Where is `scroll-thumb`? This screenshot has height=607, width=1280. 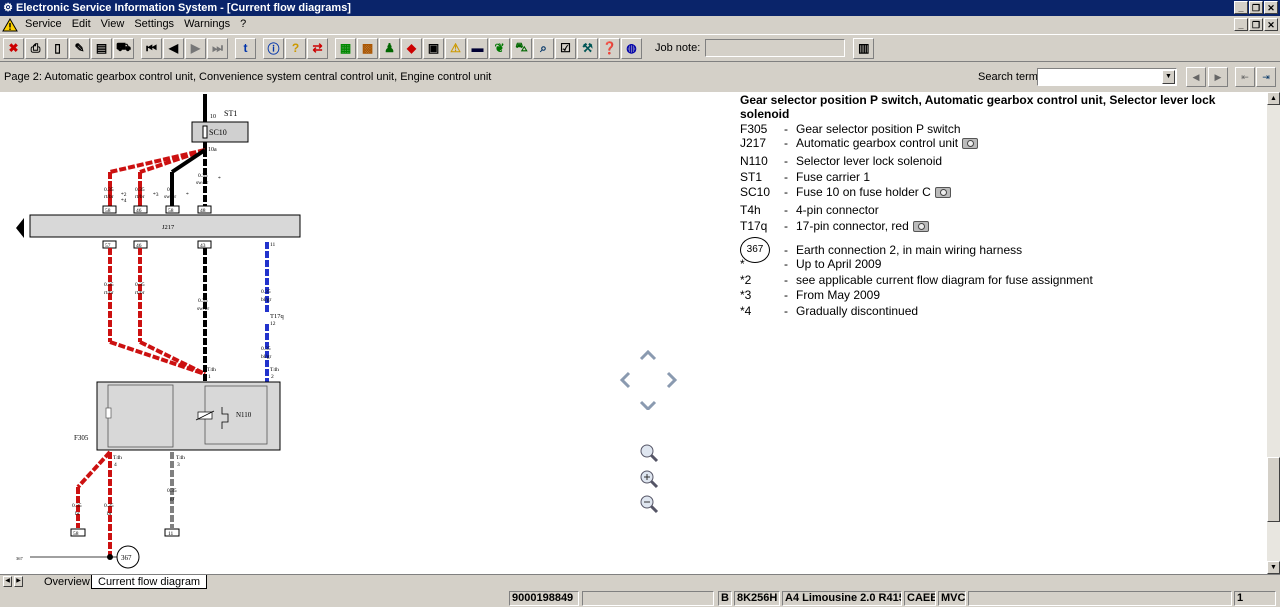 scroll-thumb is located at coordinates (1273, 489).